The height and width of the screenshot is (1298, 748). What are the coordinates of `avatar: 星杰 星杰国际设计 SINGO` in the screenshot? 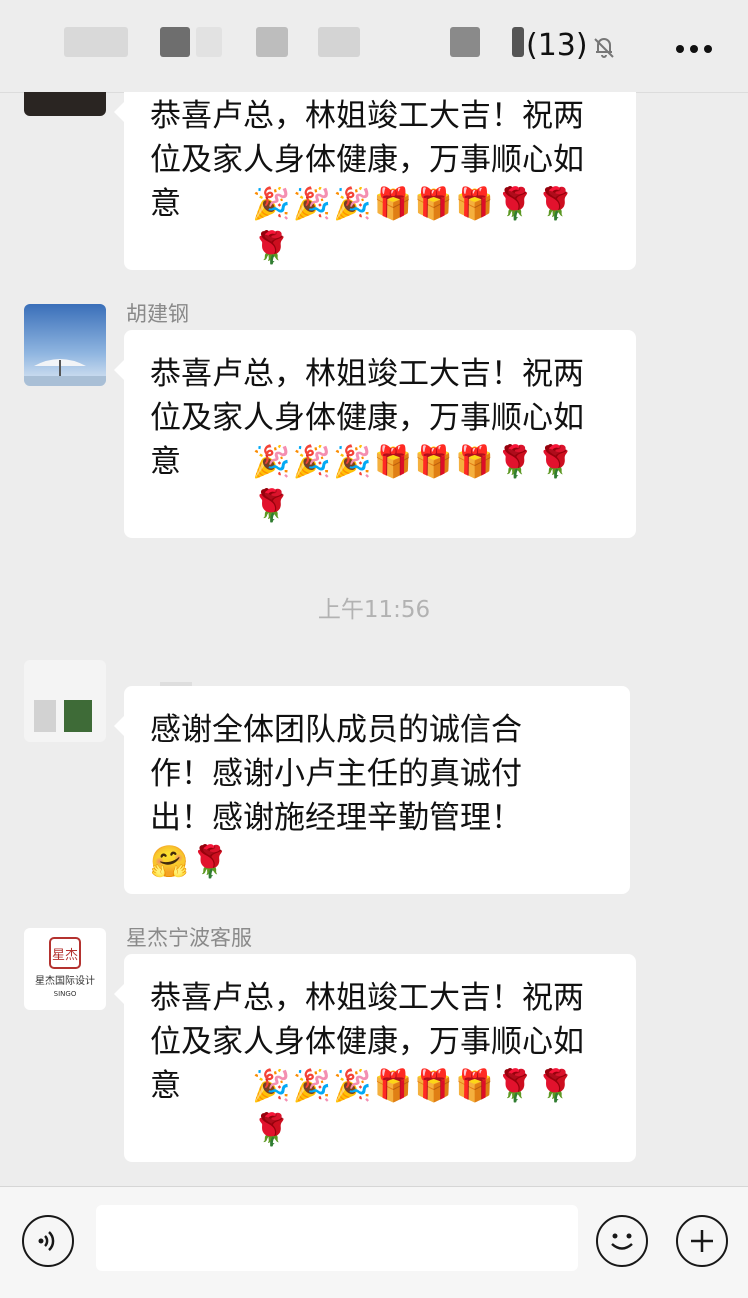 It's located at (65, 969).